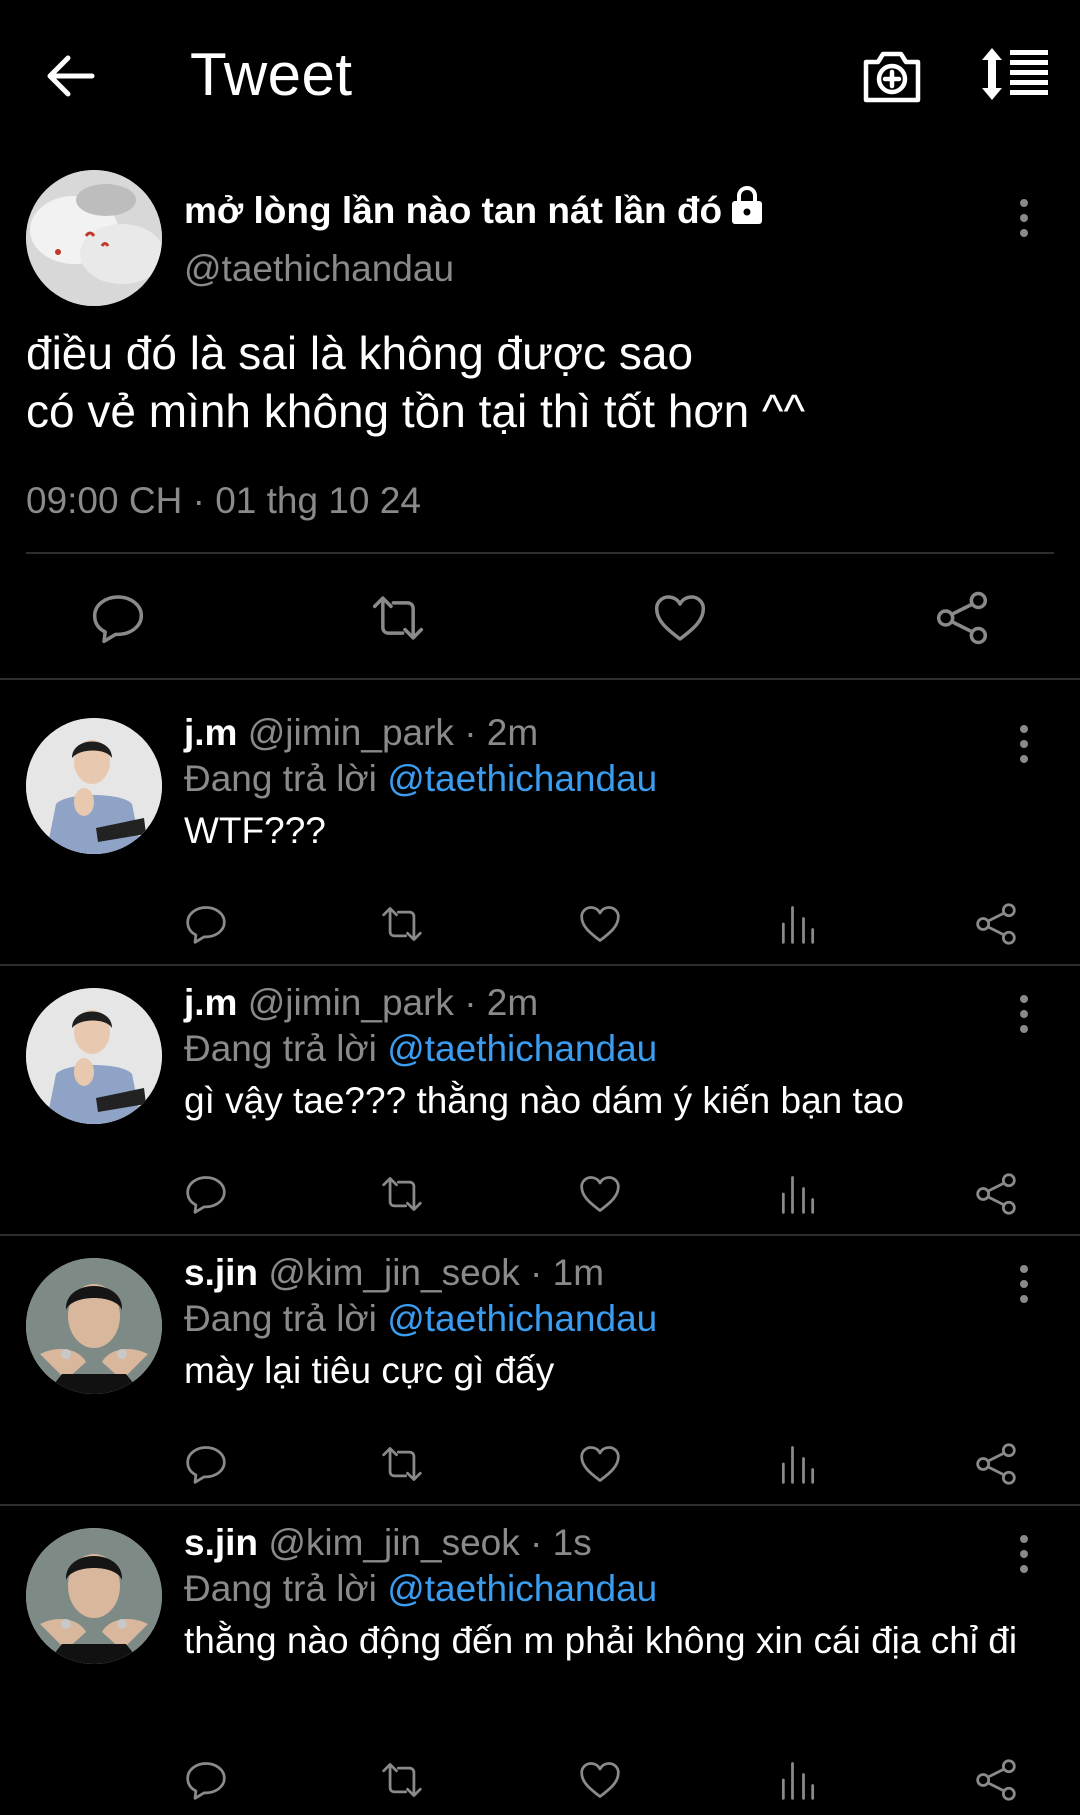 This screenshot has width=1080, height=1815. Describe the element at coordinates (474, 209) in the screenshot. I see `author-display-name: mở lòng lần nào tan nát lần đó` at that location.